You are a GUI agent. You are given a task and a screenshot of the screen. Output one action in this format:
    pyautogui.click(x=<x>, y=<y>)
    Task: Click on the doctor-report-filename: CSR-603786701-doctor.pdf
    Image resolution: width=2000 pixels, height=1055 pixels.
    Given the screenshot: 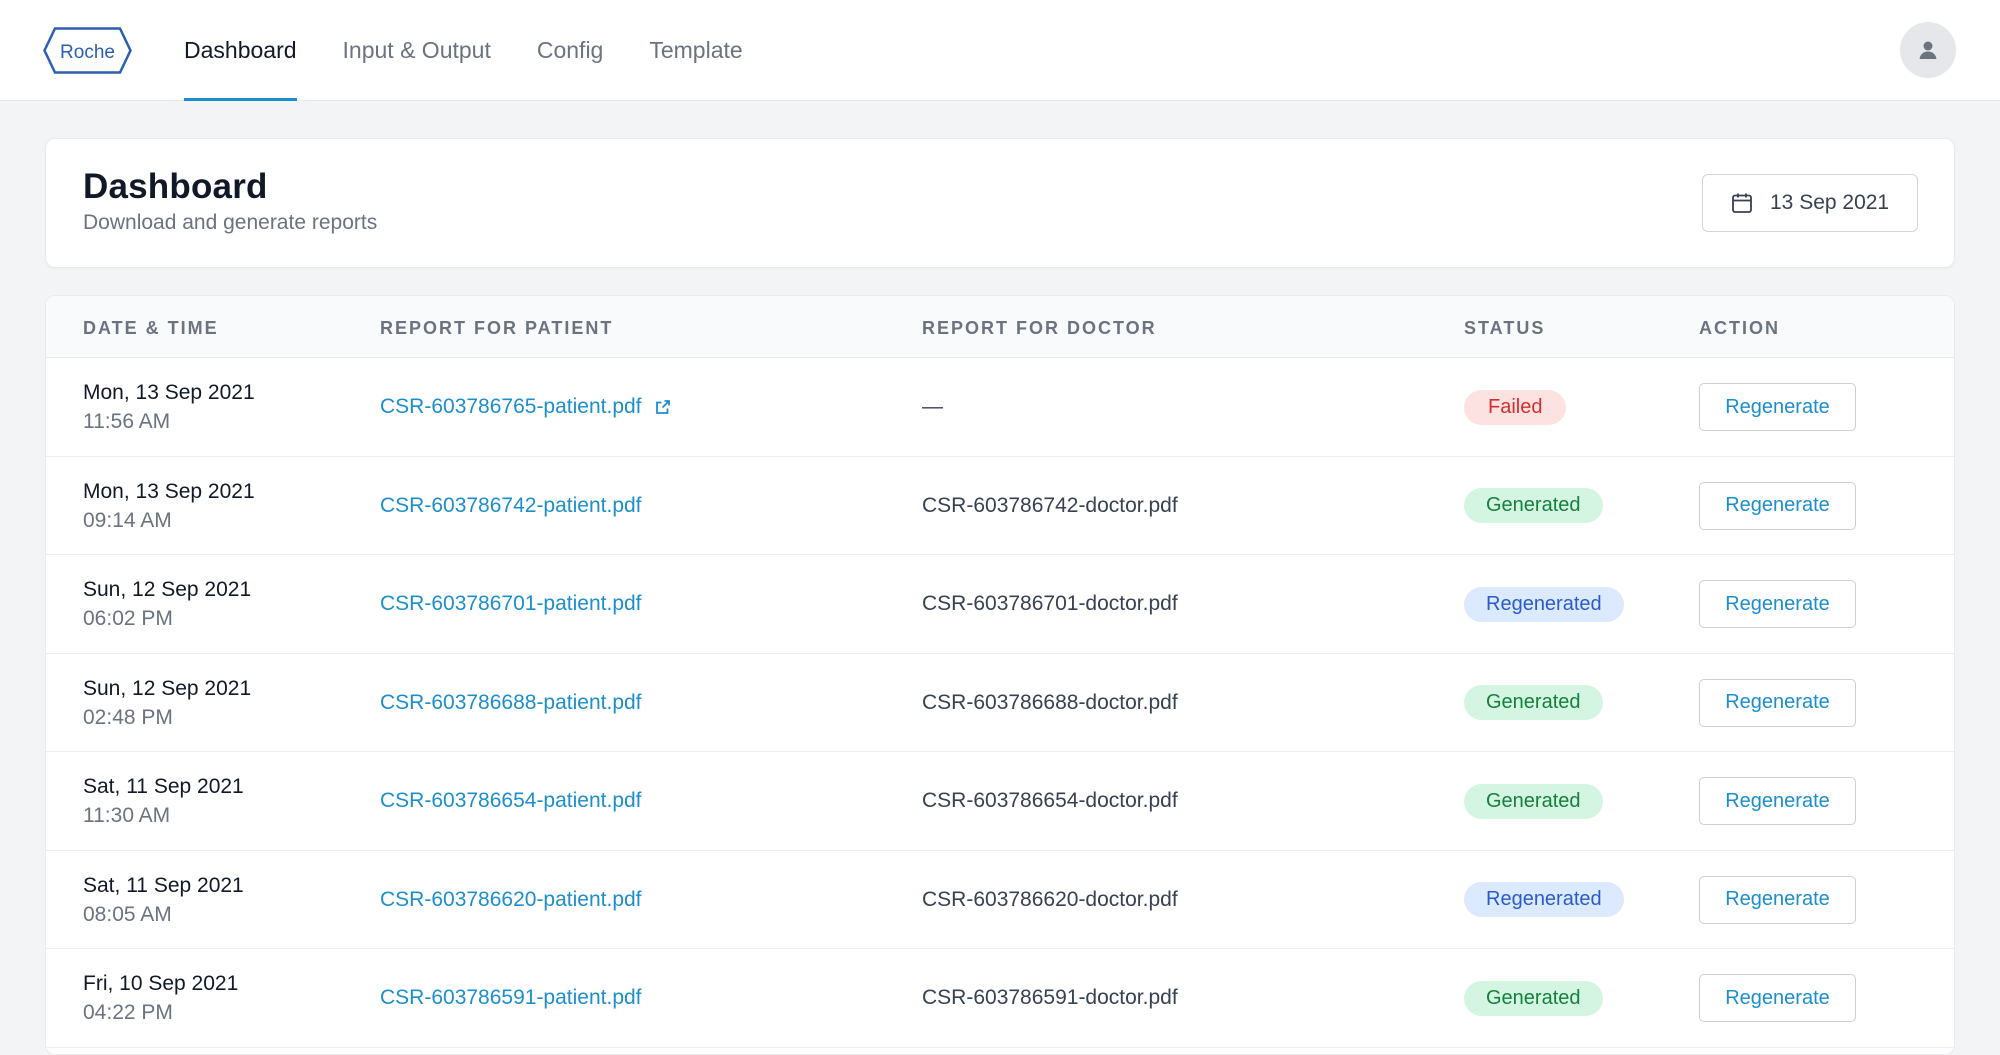 What is the action you would take?
    pyautogui.click(x=1050, y=603)
    